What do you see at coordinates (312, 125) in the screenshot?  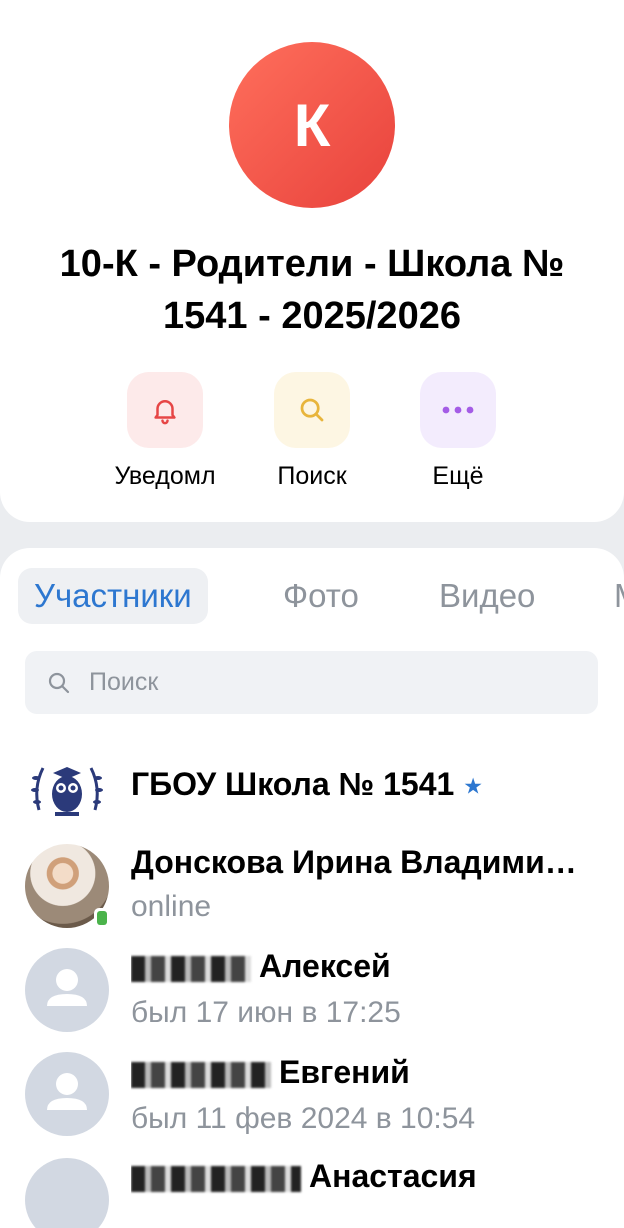 I see `chat-avatar: К` at bounding box center [312, 125].